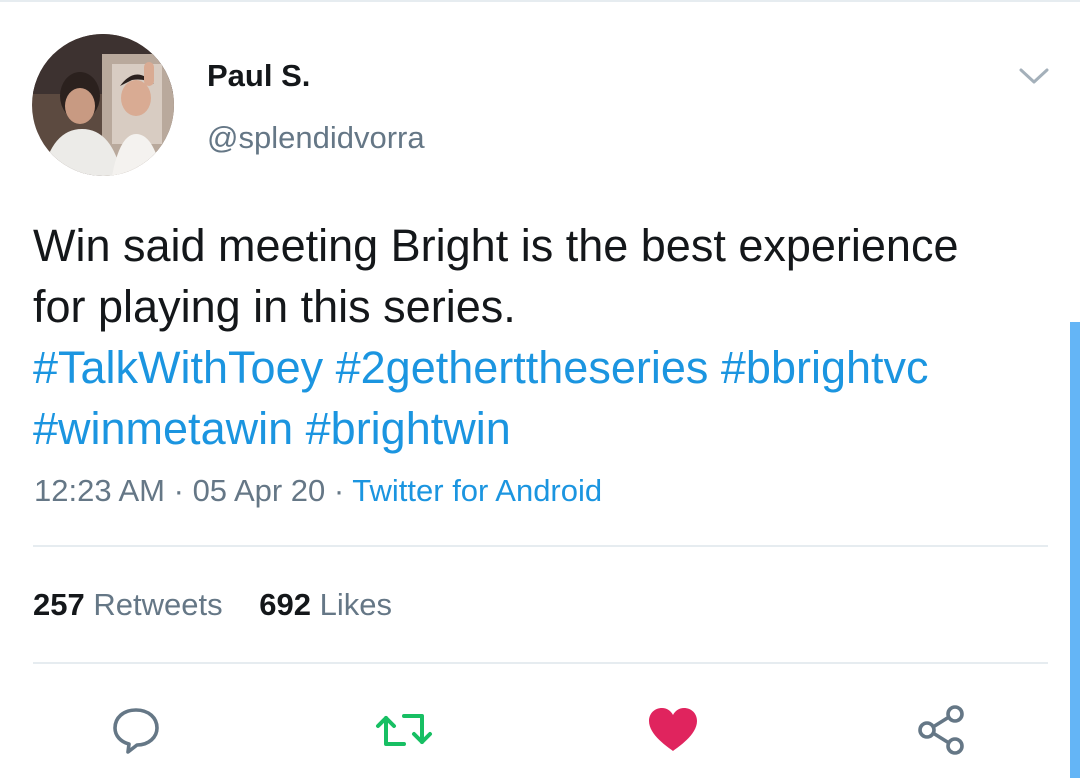  What do you see at coordinates (99, 490) in the screenshot?
I see `tweet-time: 12:23 AM` at bounding box center [99, 490].